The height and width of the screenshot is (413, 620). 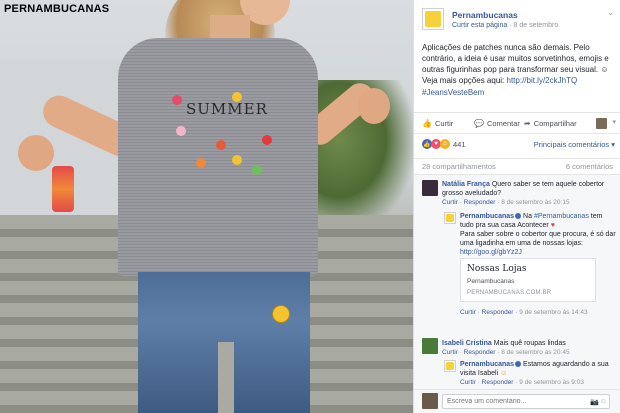 What do you see at coordinates (181, 131) in the screenshot?
I see `patch-icecream` at bounding box center [181, 131].